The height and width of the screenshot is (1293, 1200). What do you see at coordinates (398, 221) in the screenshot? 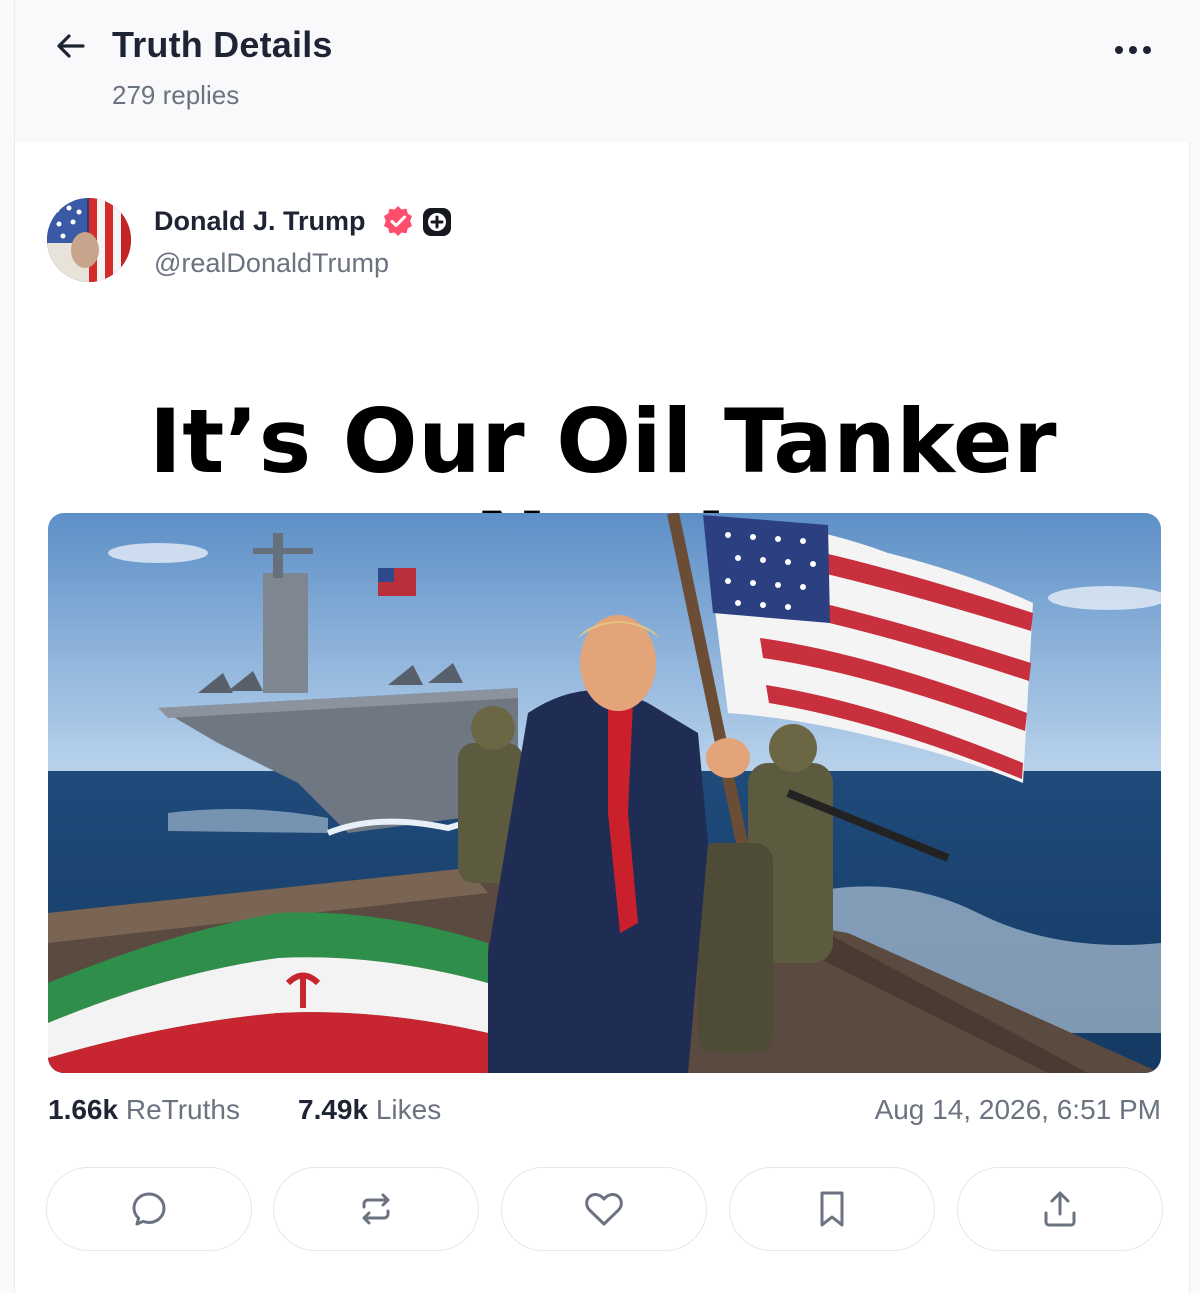
I see `verified-badge-icon` at bounding box center [398, 221].